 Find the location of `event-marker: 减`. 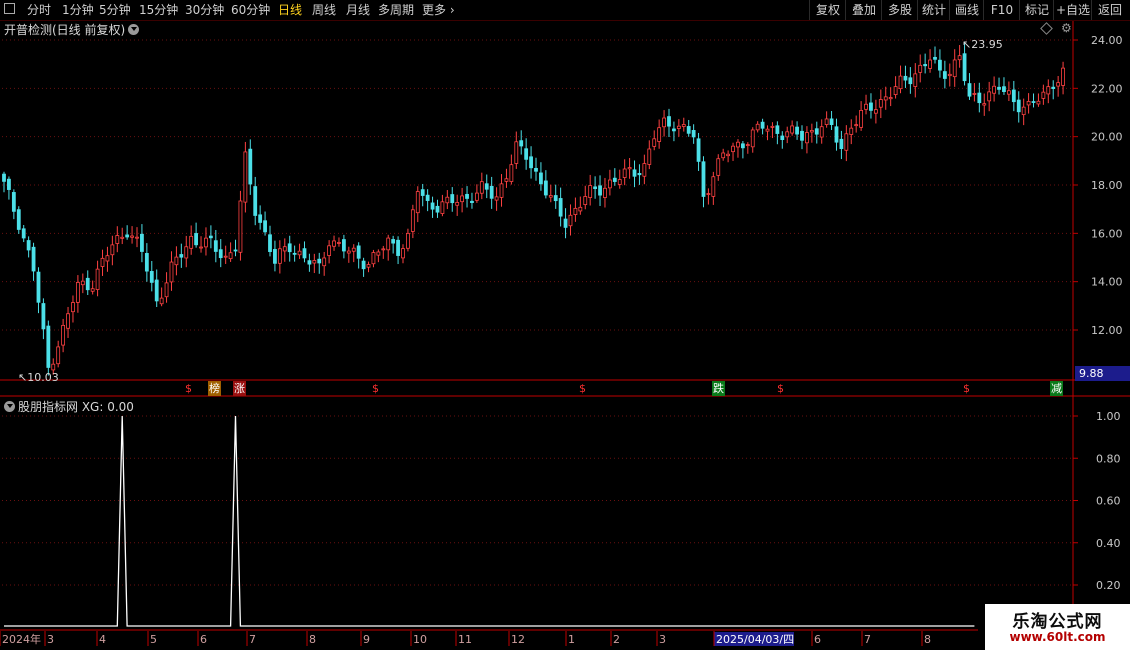

event-marker: 减 is located at coordinates (1056, 388).